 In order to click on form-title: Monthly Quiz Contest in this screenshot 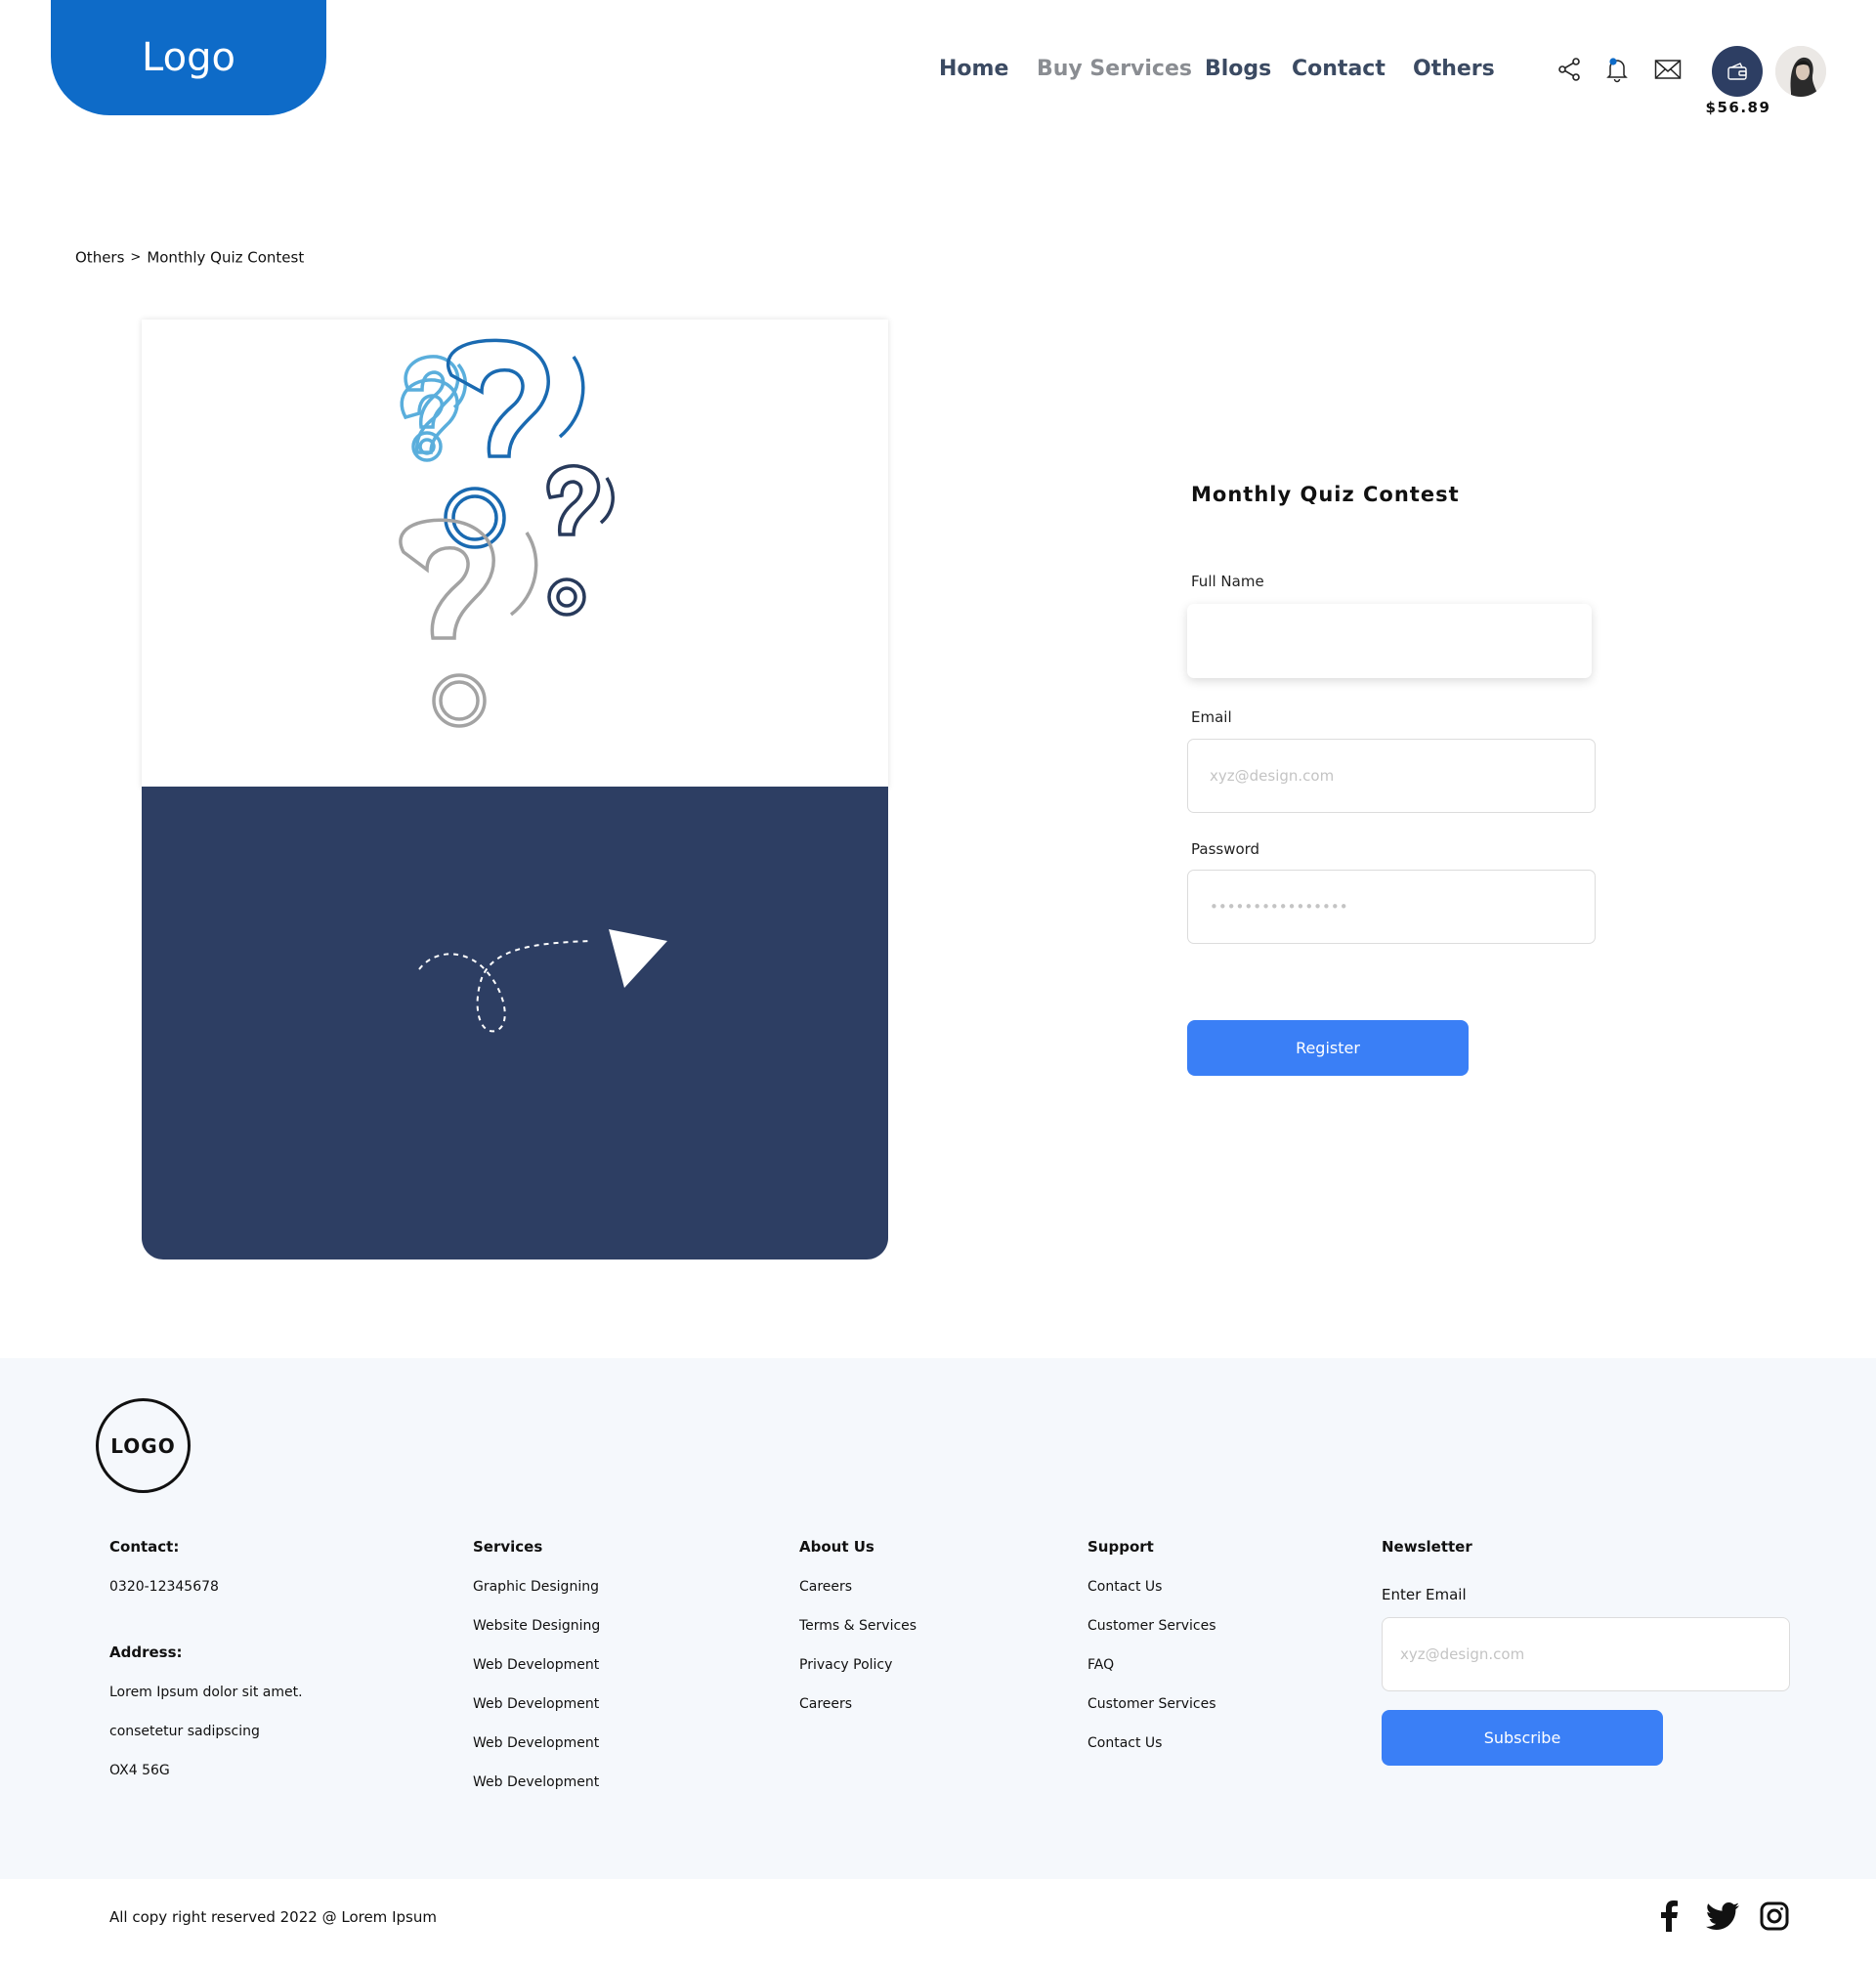, I will do `click(1325, 494)`.